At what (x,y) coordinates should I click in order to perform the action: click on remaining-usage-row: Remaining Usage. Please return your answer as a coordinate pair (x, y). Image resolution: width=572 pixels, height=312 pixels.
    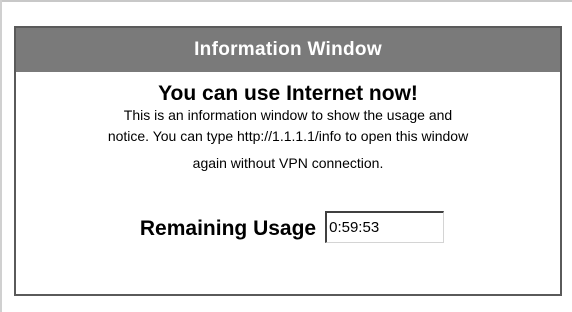
    Looking at the image, I should click on (292, 227).